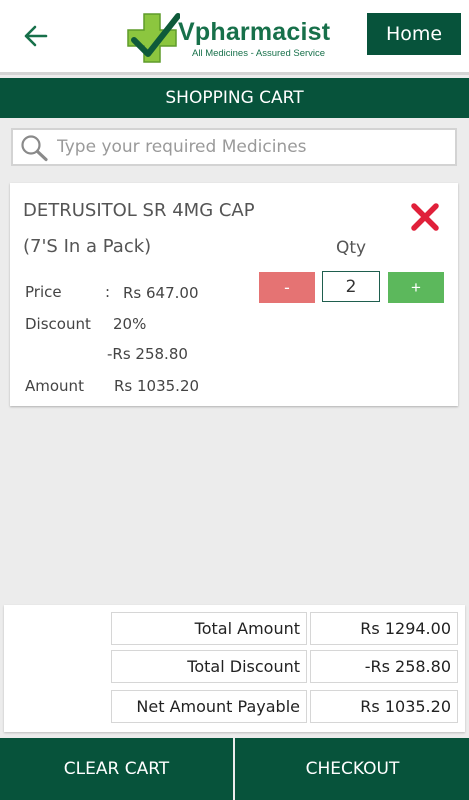 The image size is (469, 800). Describe the element at coordinates (384, 628) in the screenshot. I see `total-amount-value: Rs 1294.00` at that location.